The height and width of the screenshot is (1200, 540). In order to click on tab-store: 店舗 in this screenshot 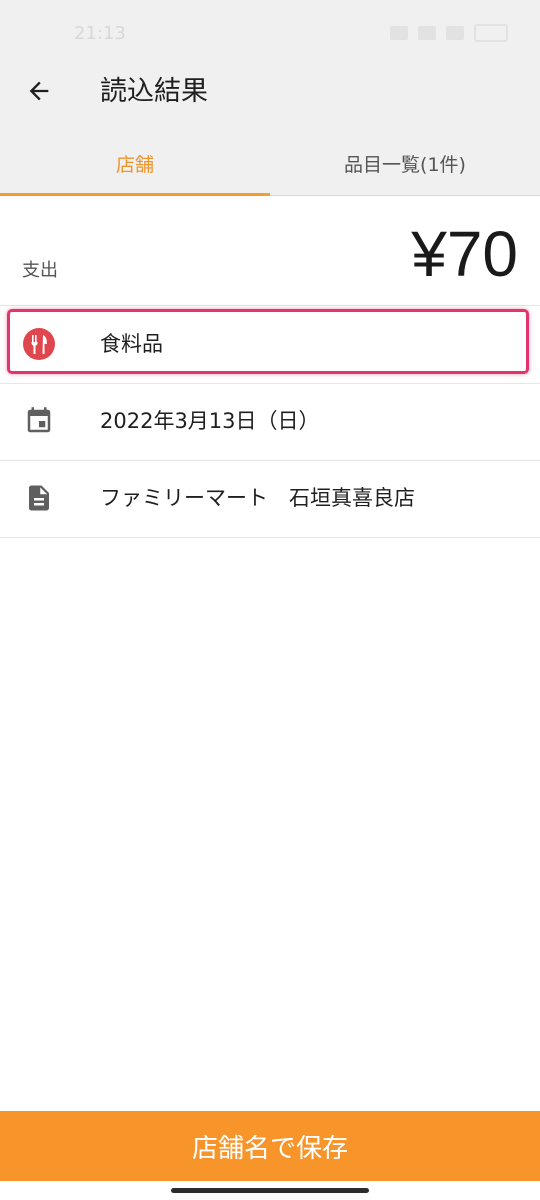, I will do `click(135, 164)`.